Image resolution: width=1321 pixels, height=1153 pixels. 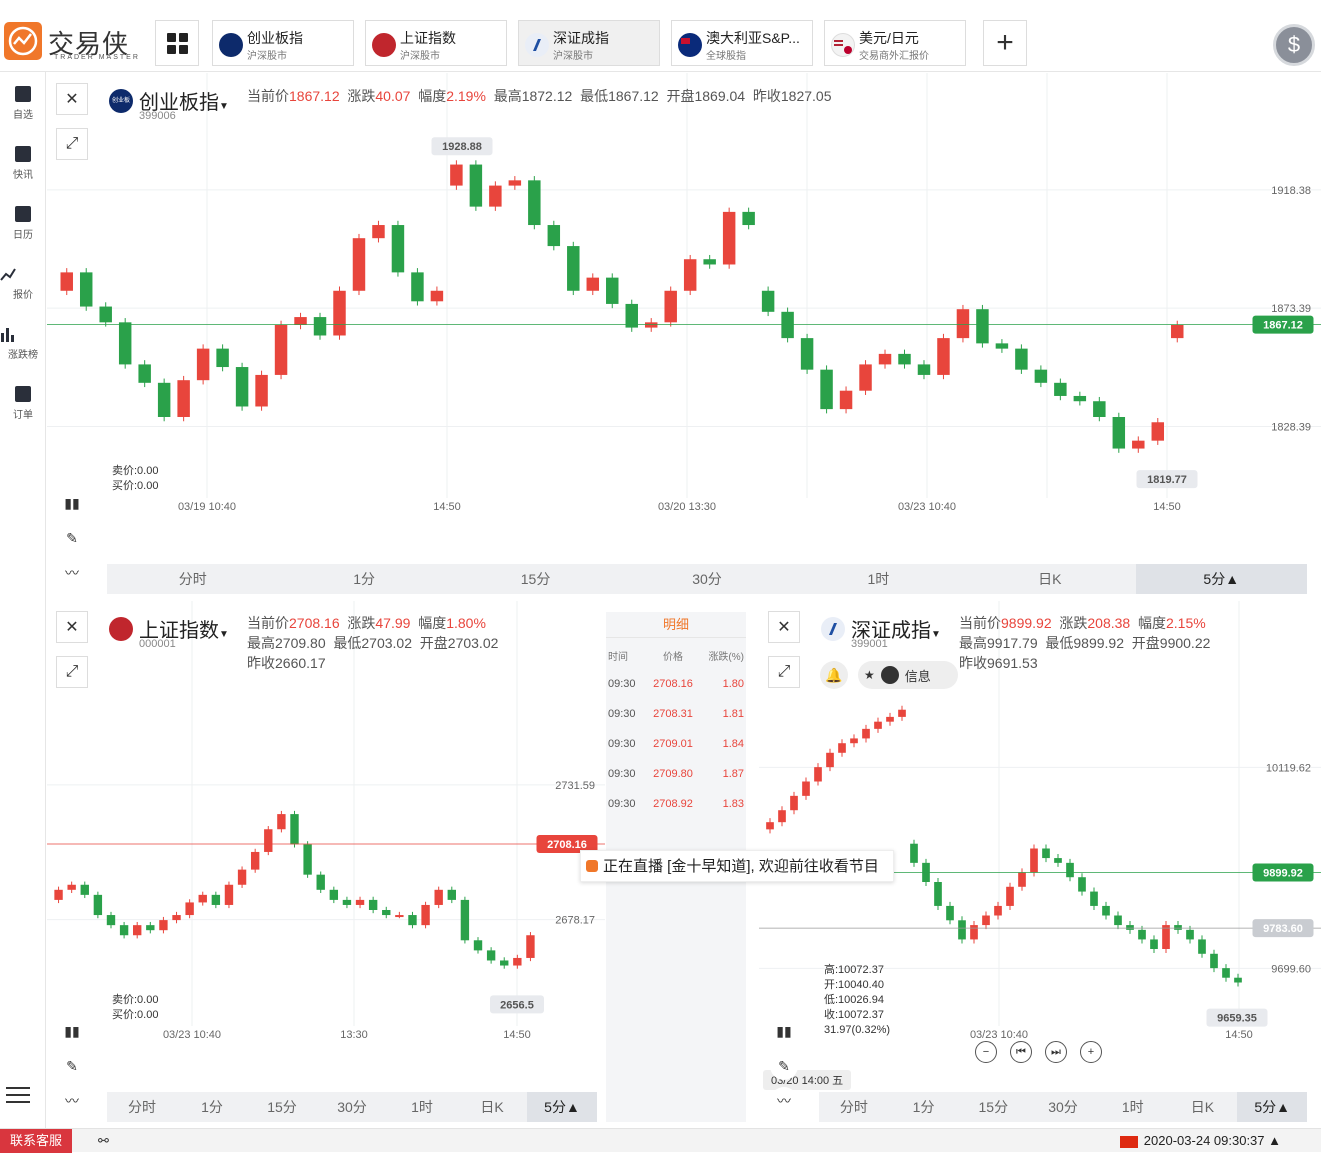 What do you see at coordinates (261, 643) in the screenshot?
I see `stat-label: 最高` at bounding box center [261, 643].